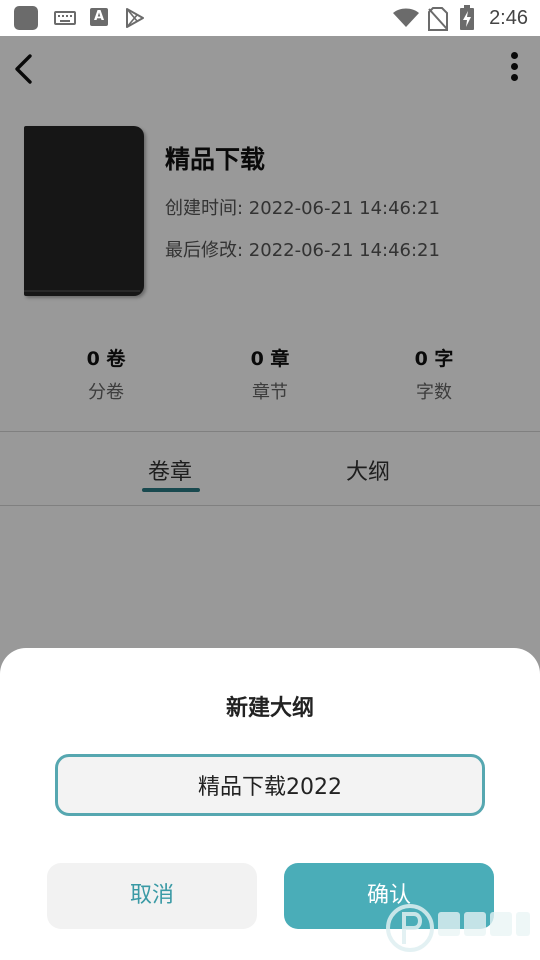 Image resolution: width=540 pixels, height=960 pixels. What do you see at coordinates (26, 18) in the screenshot?
I see `app-icon` at bounding box center [26, 18].